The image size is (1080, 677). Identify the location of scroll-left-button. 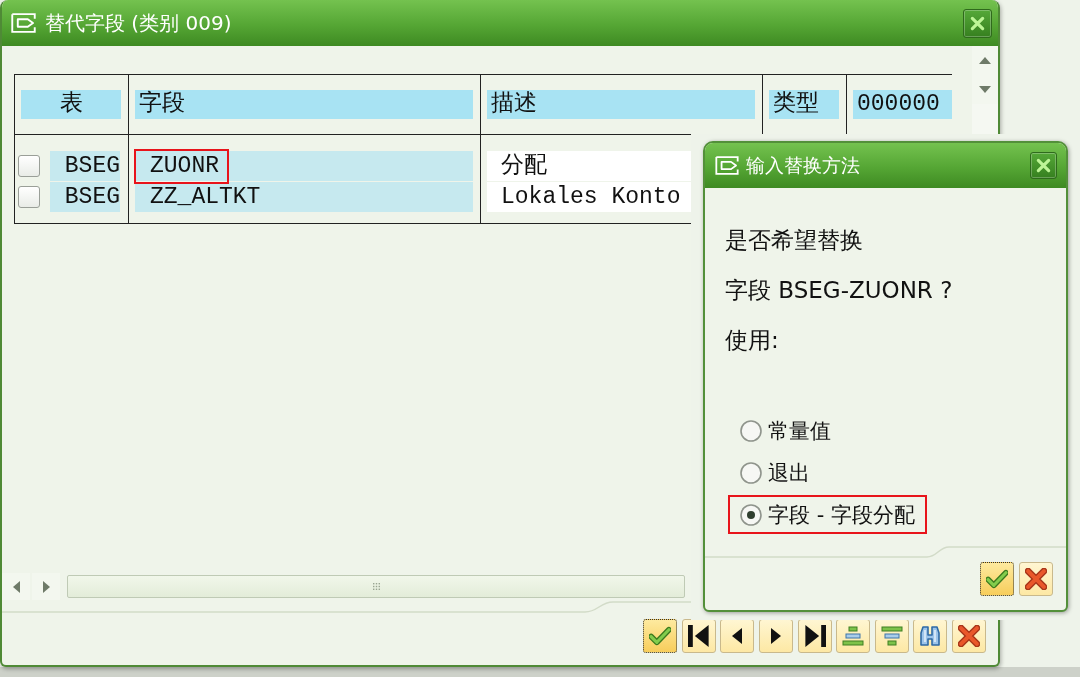
(16, 586).